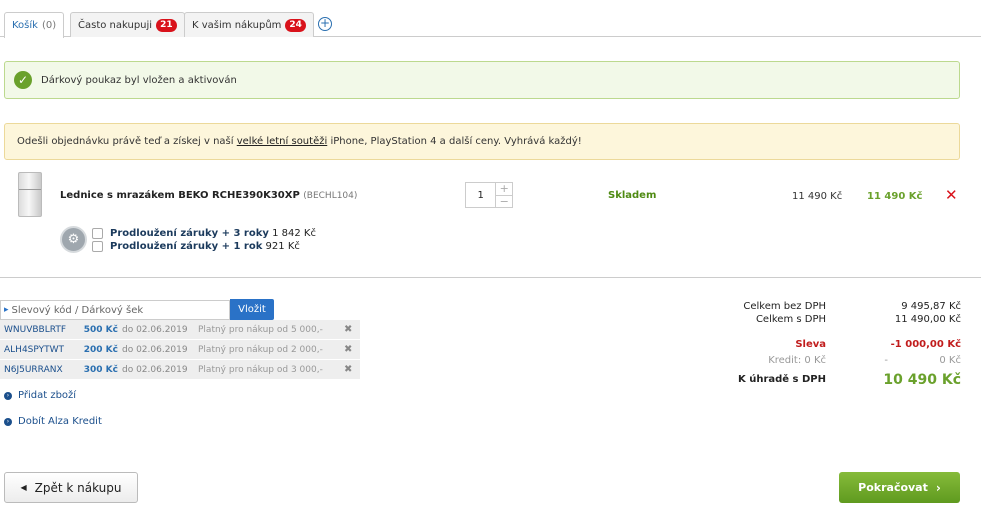 This screenshot has height=529, width=981. I want to click on success-alert: ✓ Dárkový poukaz byl vložen a aktivován, so click(482, 80).